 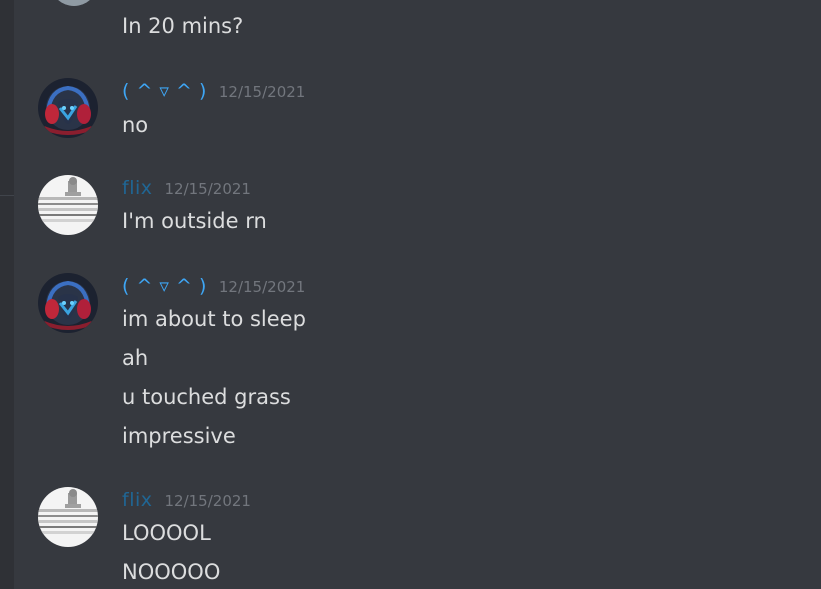 What do you see at coordinates (7, 294) in the screenshot?
I see `server-sidebar-edge` at bounding box center [7, 294].